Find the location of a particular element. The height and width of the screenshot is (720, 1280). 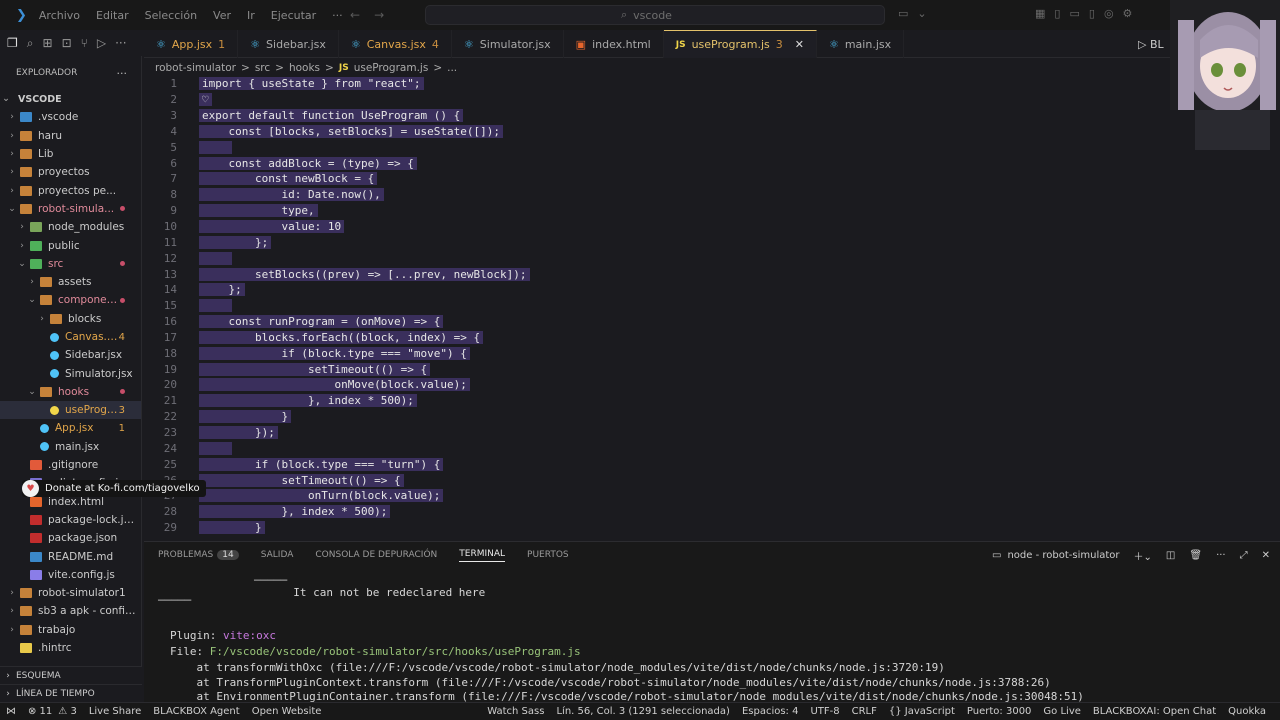

tree-item: Canvas.jsx 4 is located at coordinates (70, 337).